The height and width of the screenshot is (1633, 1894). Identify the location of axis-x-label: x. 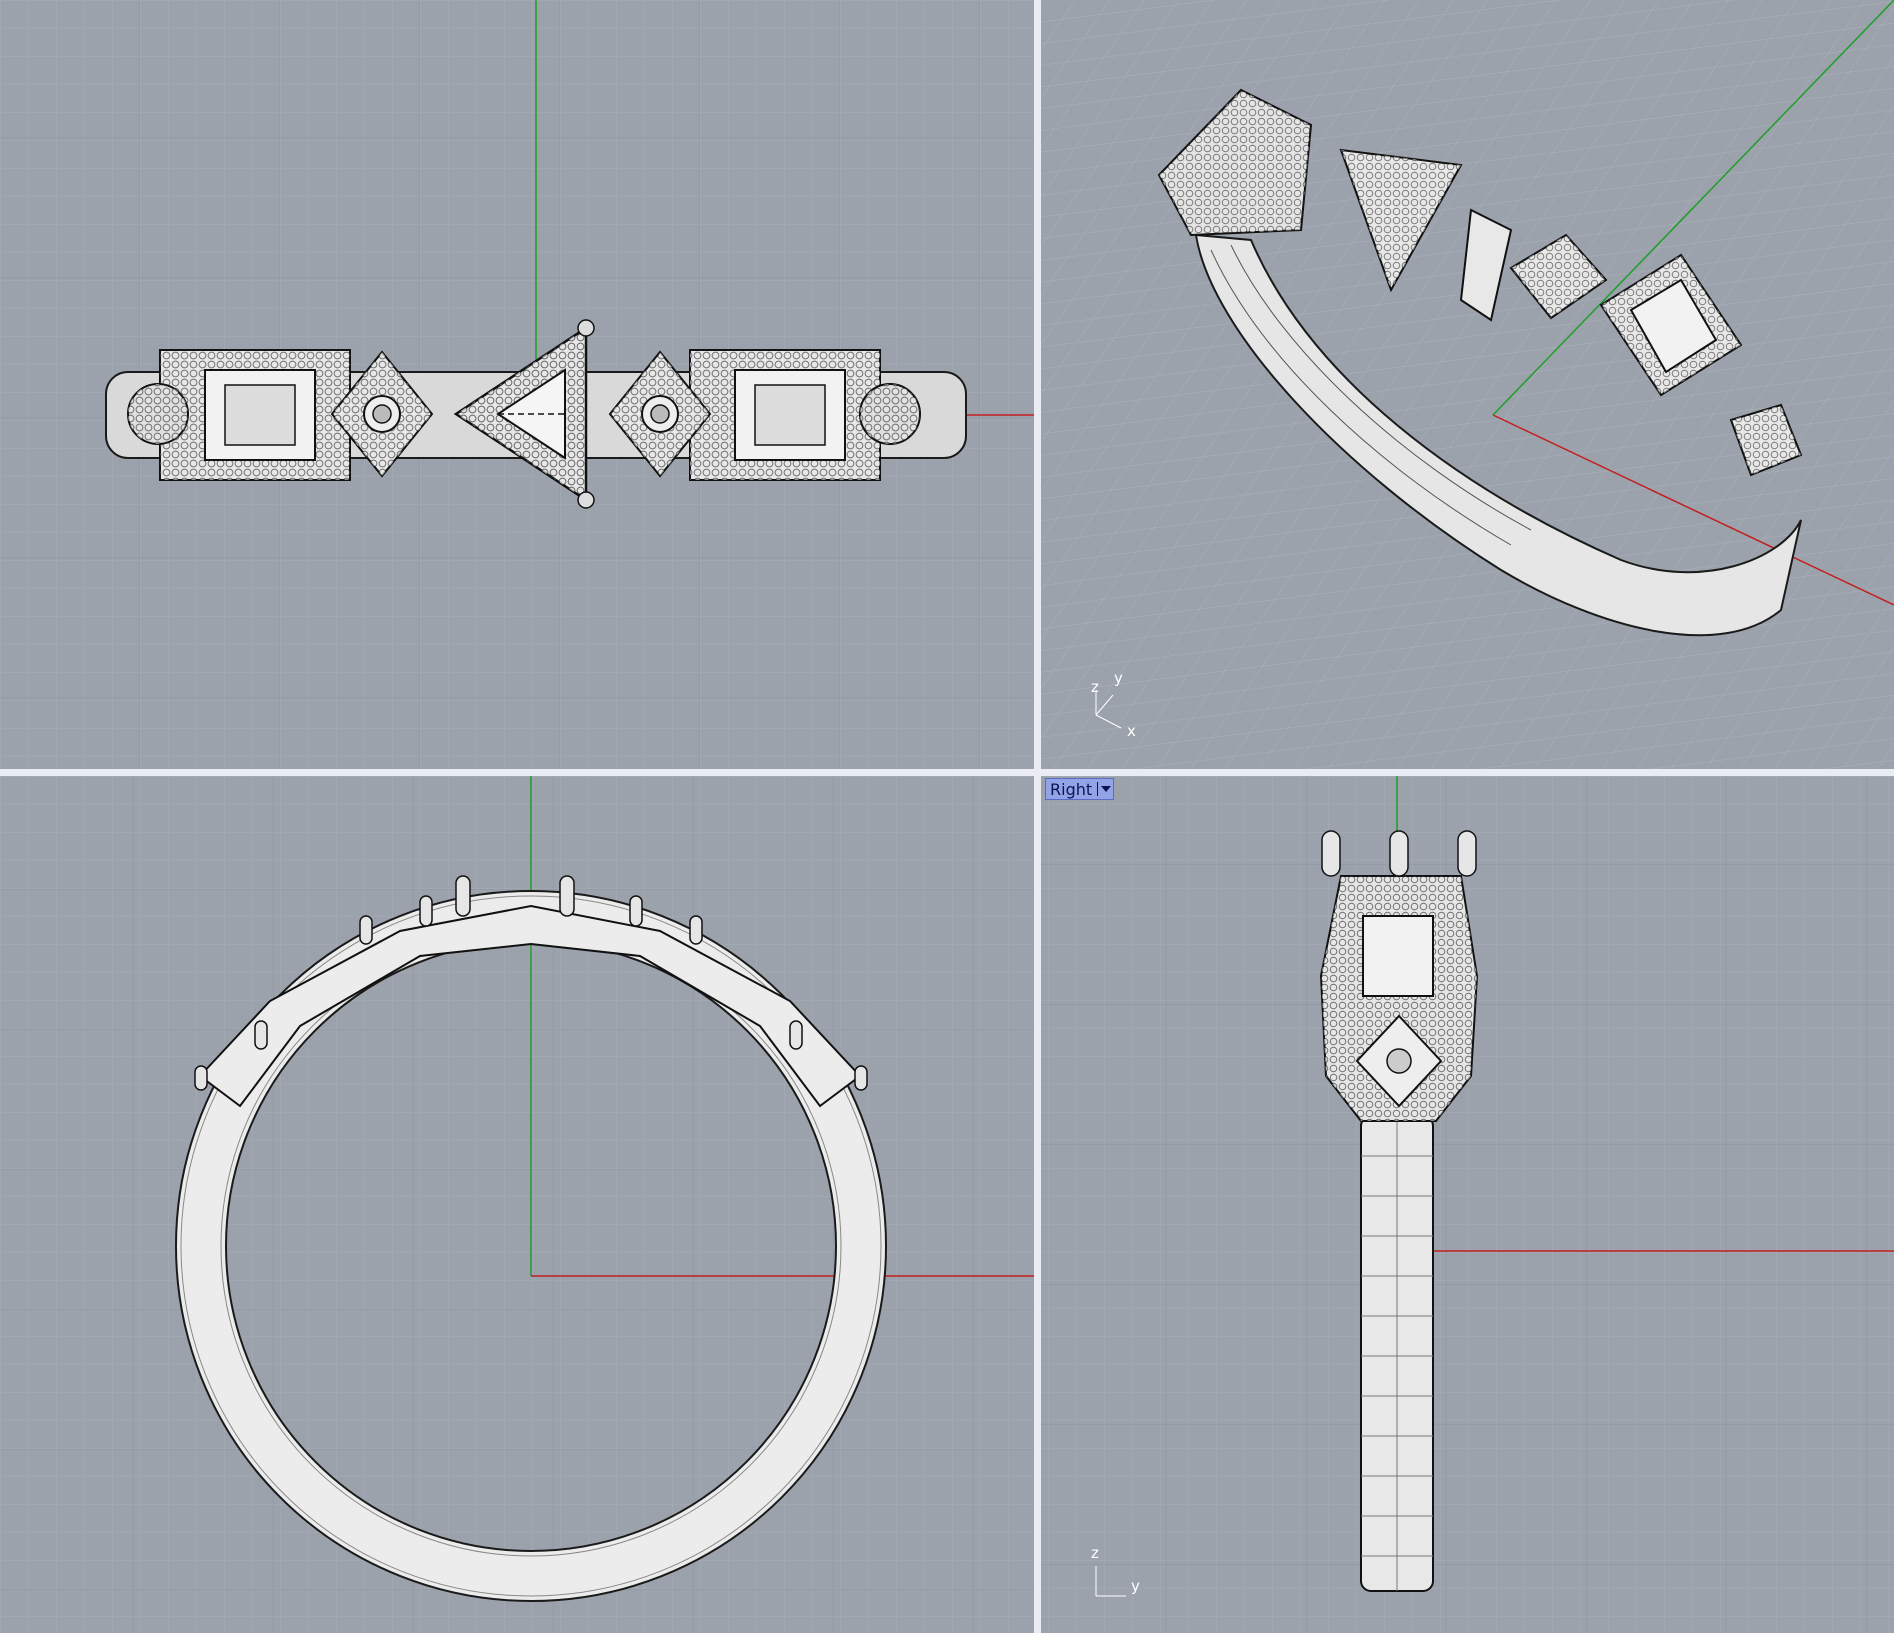
(1131, 731).